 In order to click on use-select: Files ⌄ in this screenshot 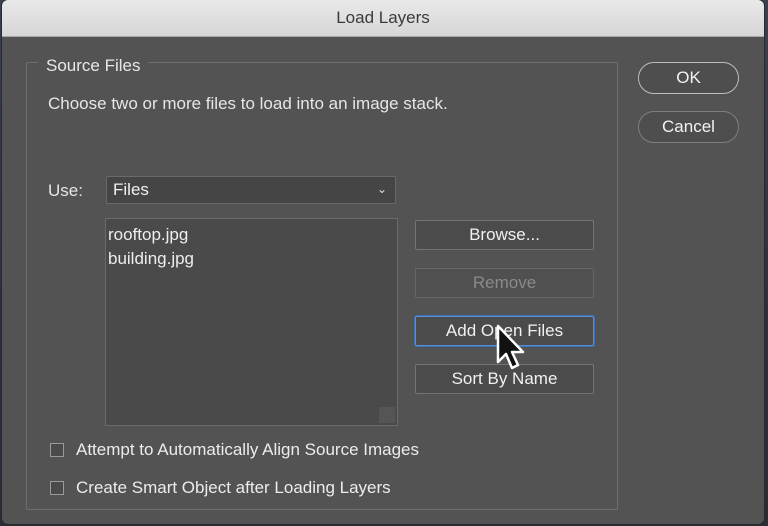, I will do `click(251, 190)`.